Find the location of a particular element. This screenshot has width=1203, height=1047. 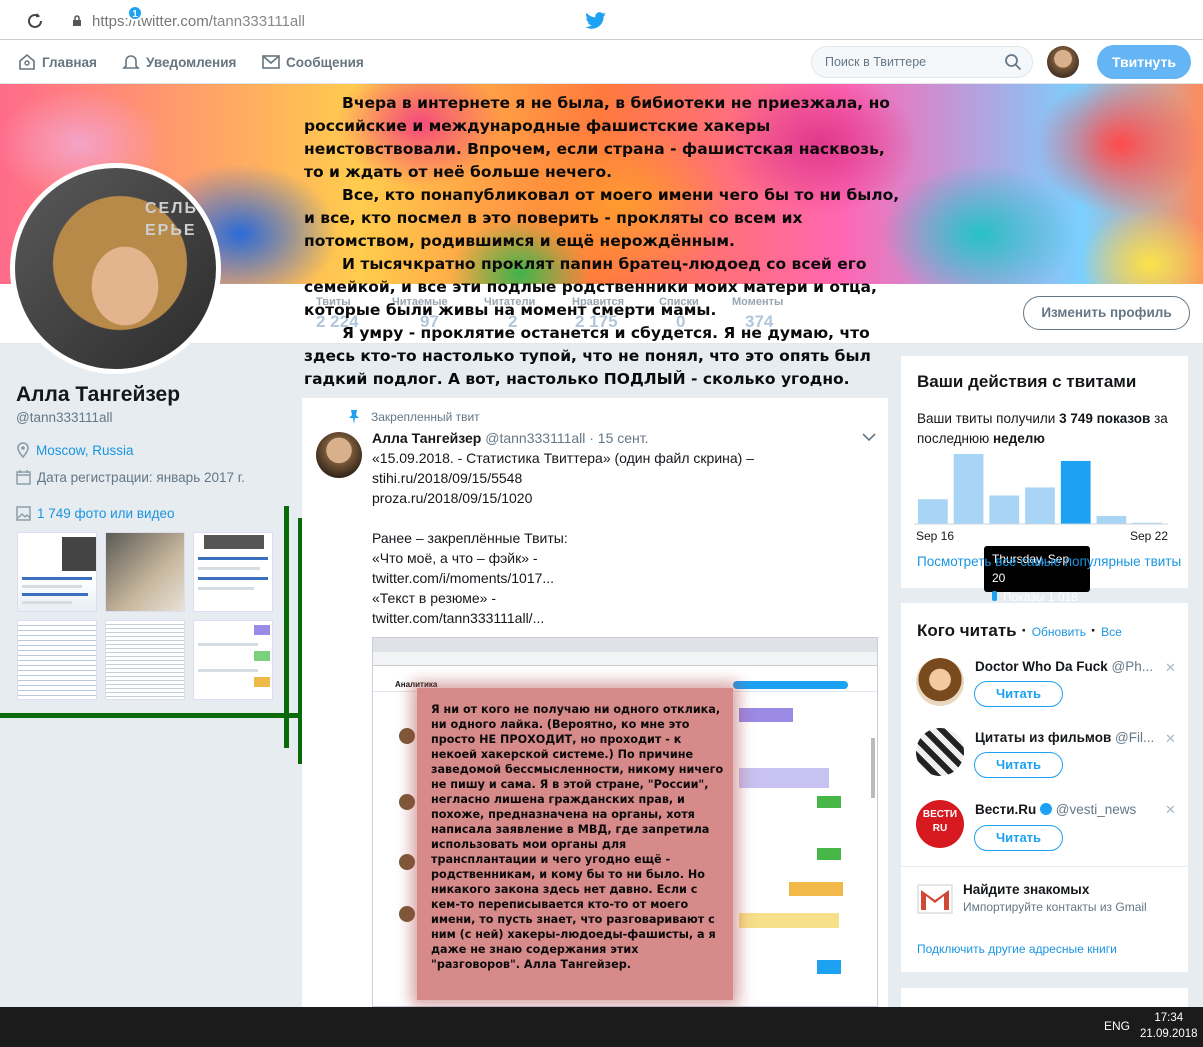

media-link: 1 749 фото или видео is located at coordinates (105, 513).